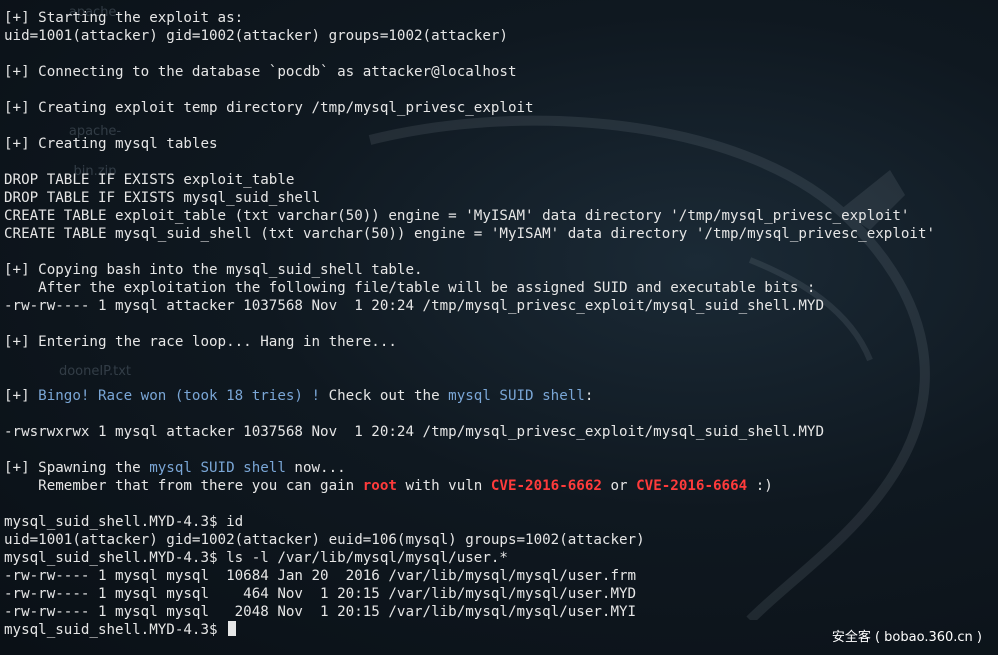 The height and width of the screenshot is (655, 998). I want to click on terminal-line: [+] Starting the exploit as:, so click(501, 18).